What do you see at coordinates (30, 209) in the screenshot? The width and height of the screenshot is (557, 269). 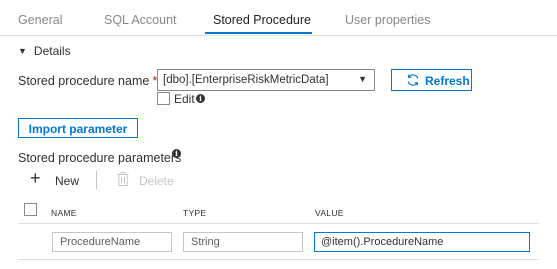 I see `select-all-checkbox` at bounding box center [30, 209].